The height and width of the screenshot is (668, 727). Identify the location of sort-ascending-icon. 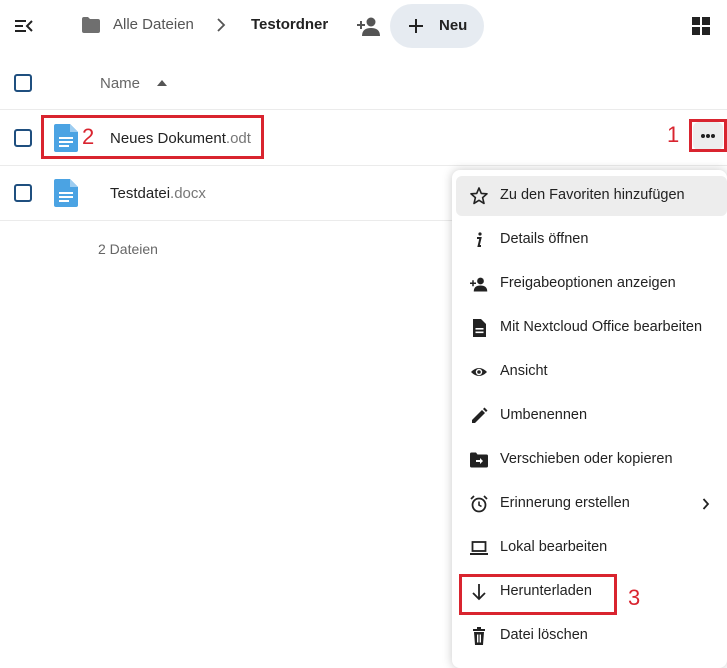
(162, 83).